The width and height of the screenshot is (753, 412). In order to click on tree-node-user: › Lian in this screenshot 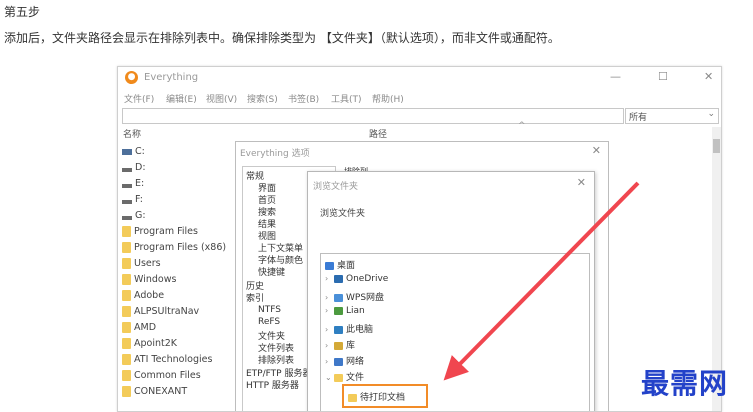, I will do `click(345, 311)`.